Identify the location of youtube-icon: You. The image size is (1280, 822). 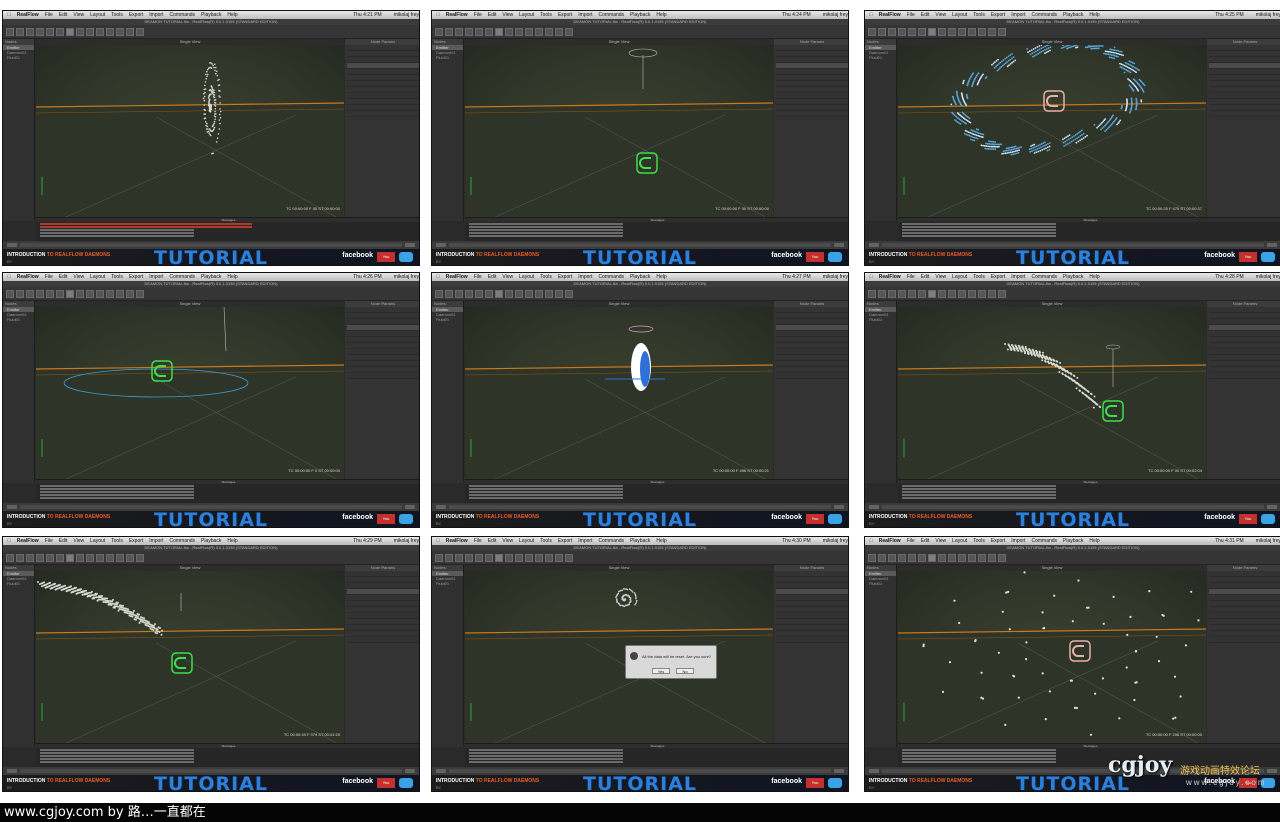
(386, 519).